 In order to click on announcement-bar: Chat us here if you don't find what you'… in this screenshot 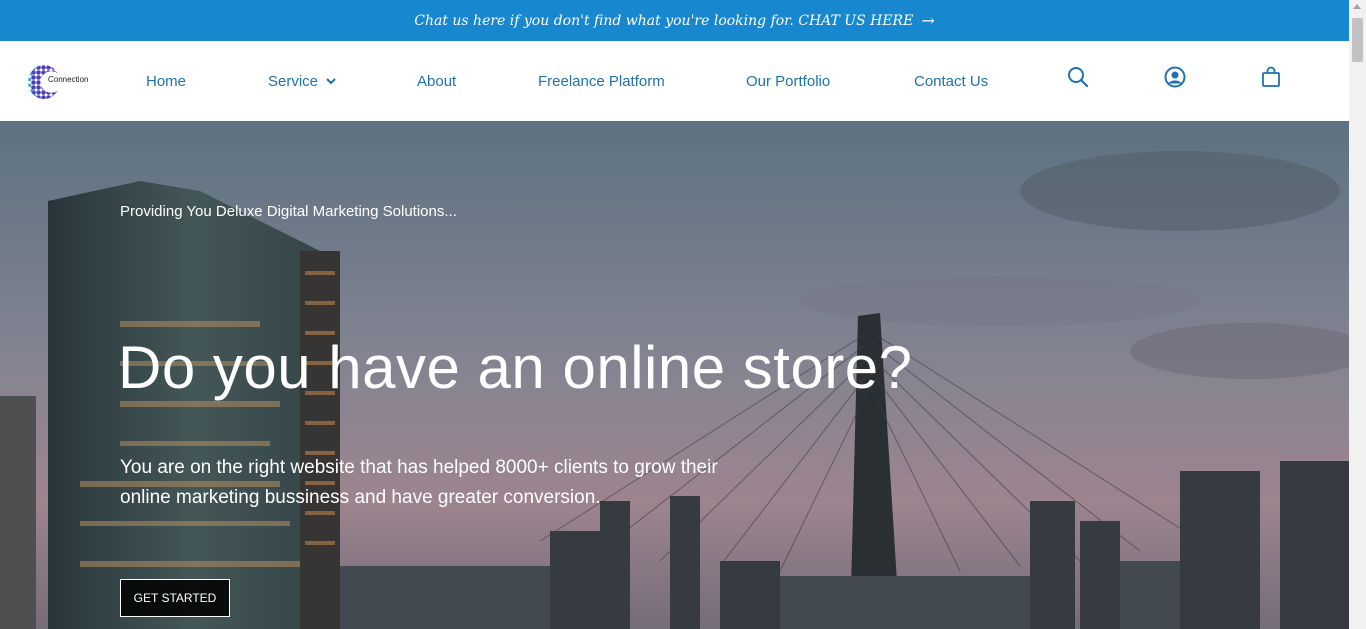, I will do `click(674, 20)`.